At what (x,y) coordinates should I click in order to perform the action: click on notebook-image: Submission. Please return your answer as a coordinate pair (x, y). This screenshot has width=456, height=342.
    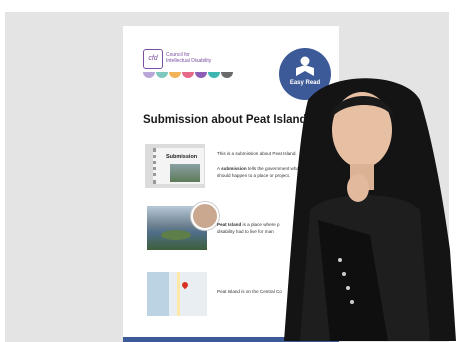
    Looking at the image, I should click on (178, 166).